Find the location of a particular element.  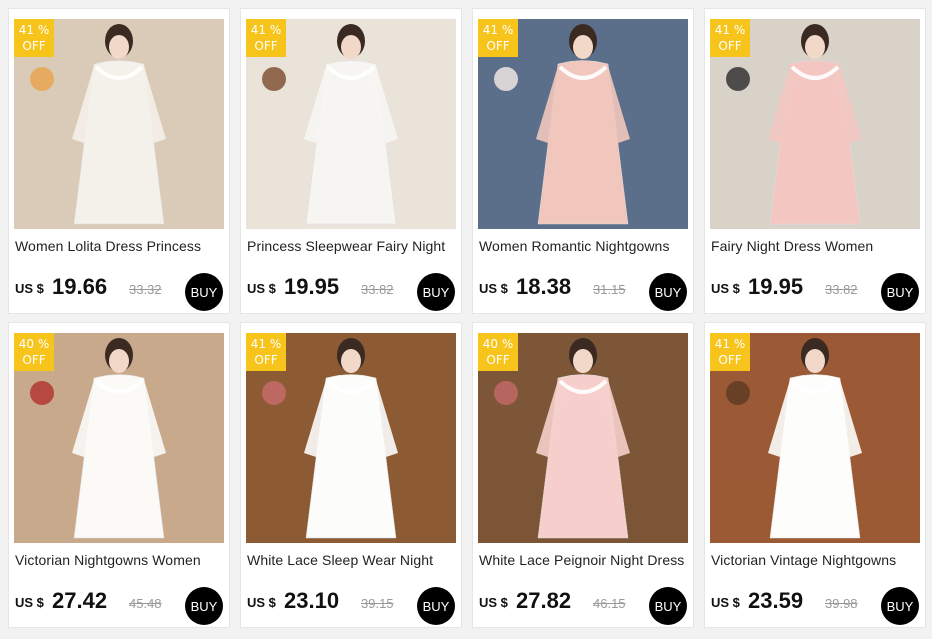

sale-price: 23.10 is located at coordinates (312, 600).